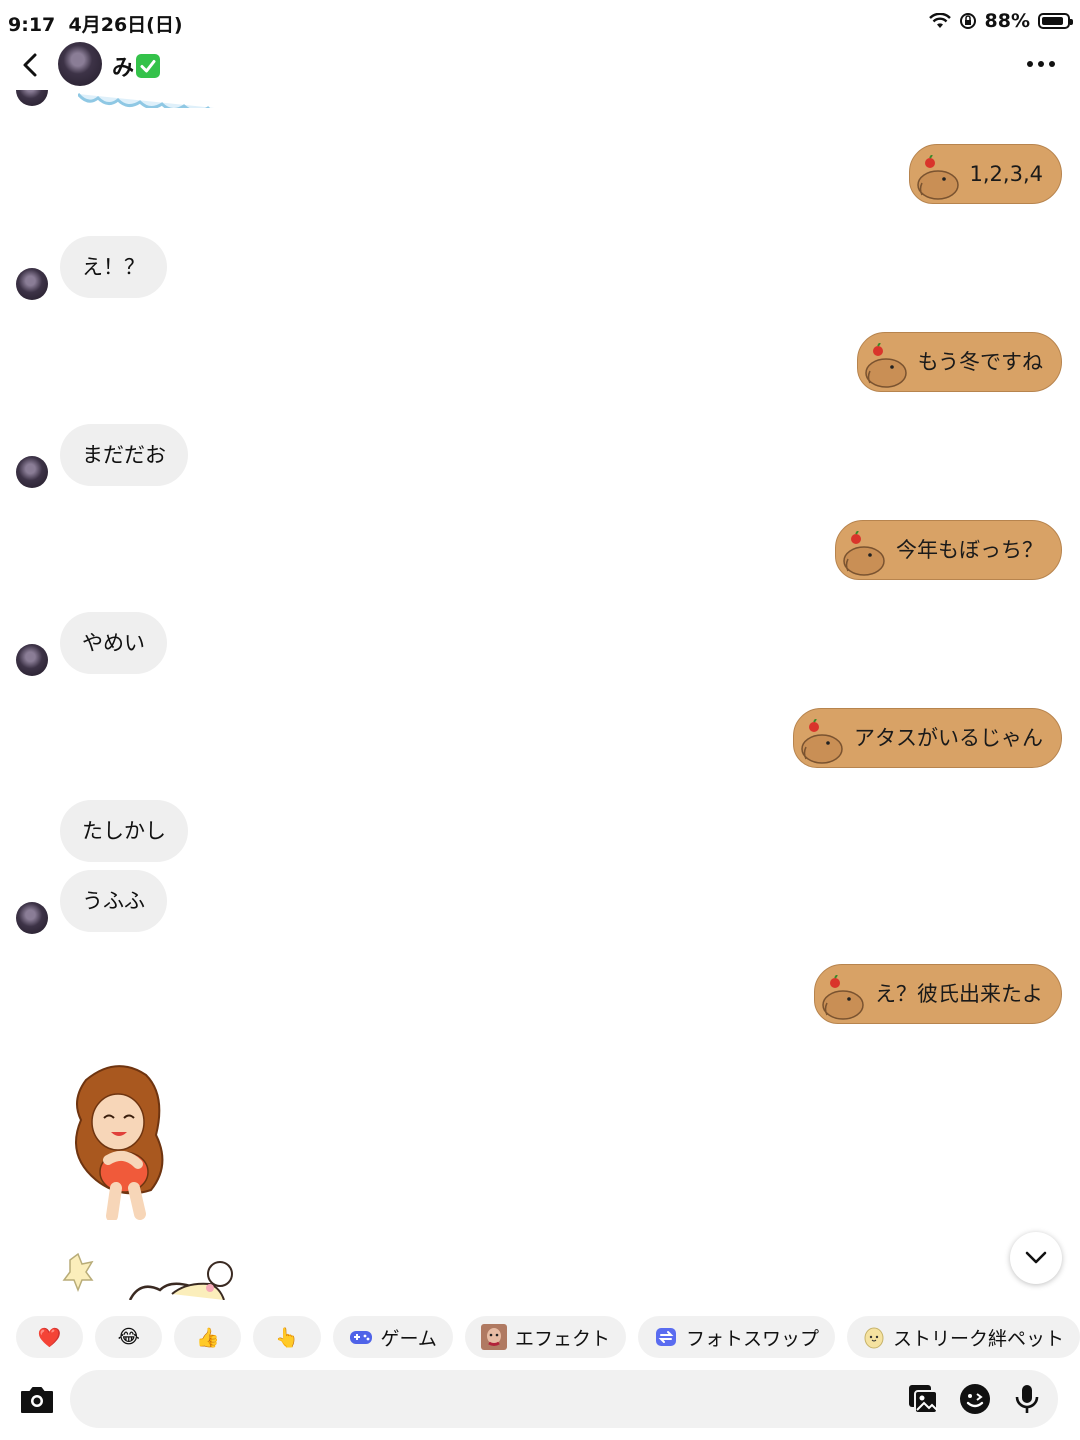 This screenshot has height=1440, width=1080. I want to click on outgoing-message: え？彼氏出来たよ, so click(938, 994).